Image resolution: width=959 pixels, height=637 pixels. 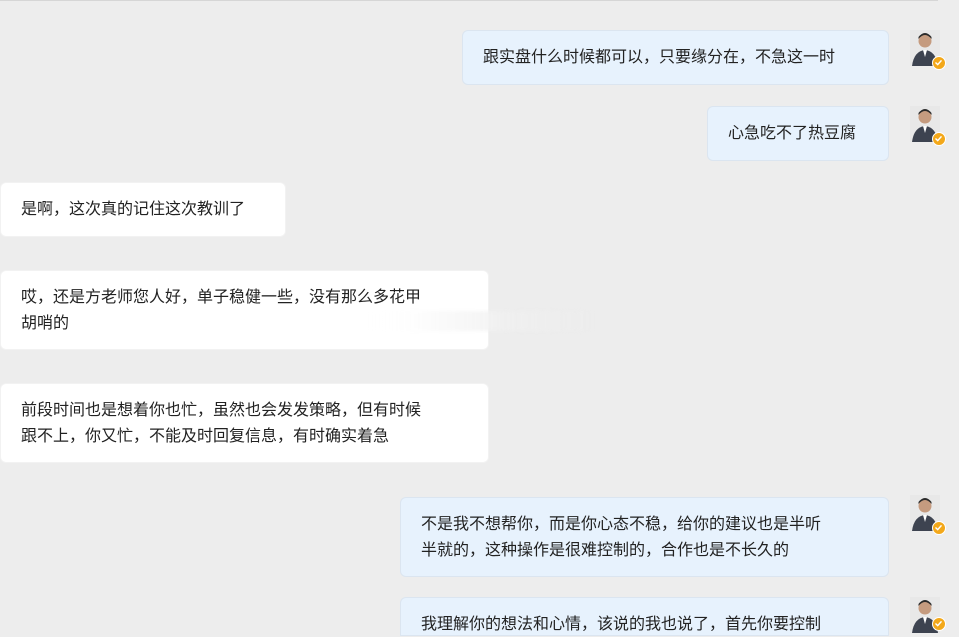 I want to click on message-text: 是啊，这次真的记住这次教训了, so click(x=133, y=208).